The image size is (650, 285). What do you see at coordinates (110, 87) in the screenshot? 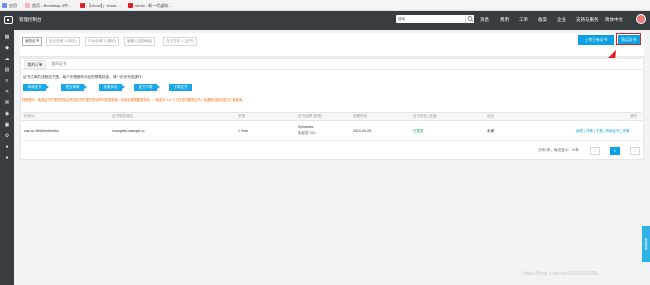
I see `step-status: 查看状态` at bounding box center [110, 87].